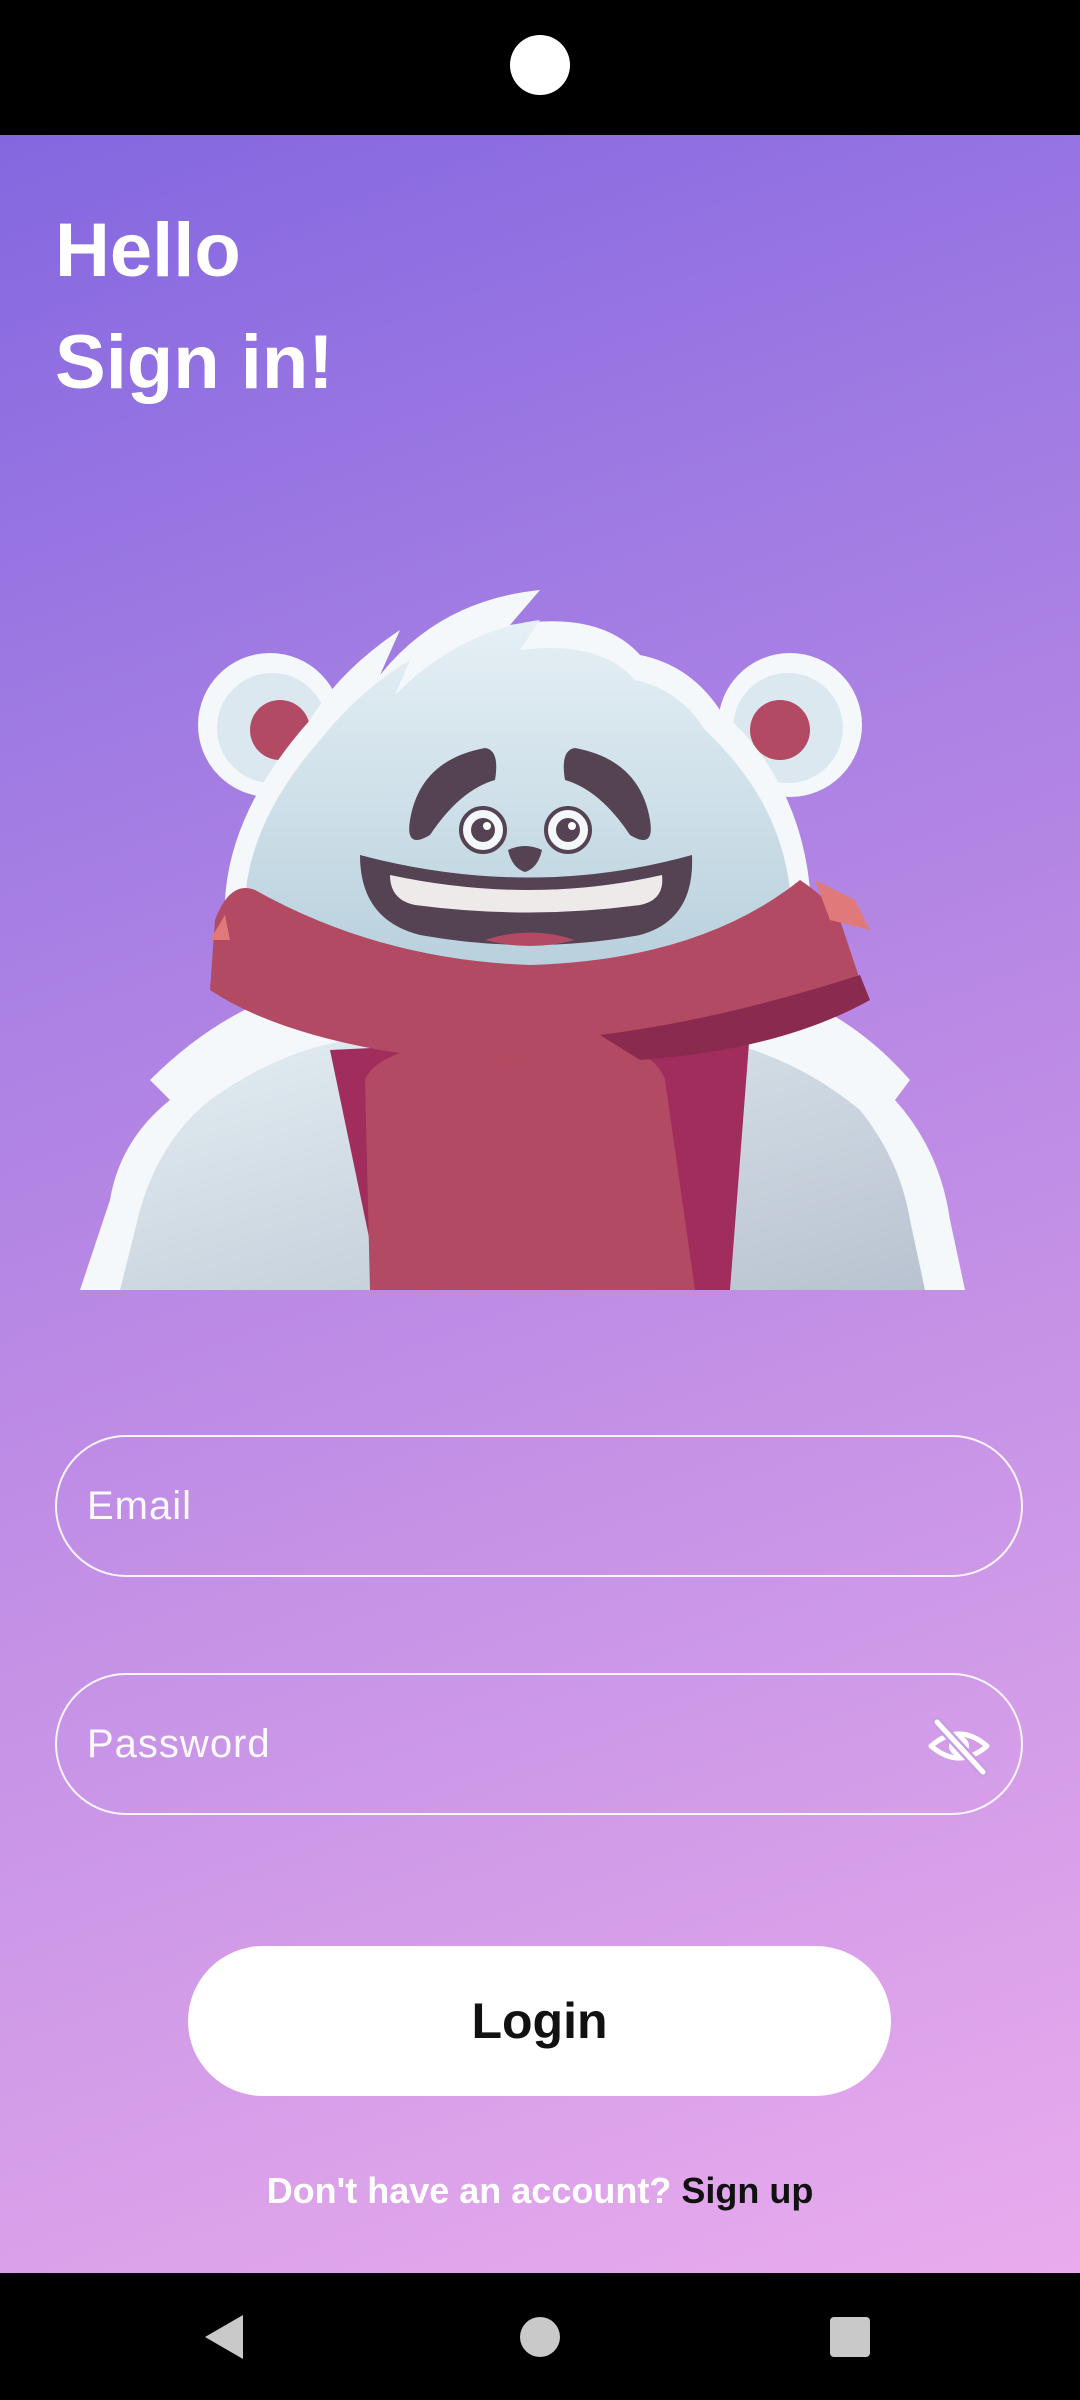  I want to click on email-input, so click(539, 1506).